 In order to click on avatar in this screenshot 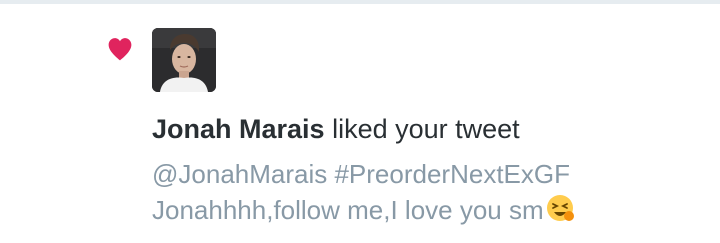, I will do `click(184, 60)`.